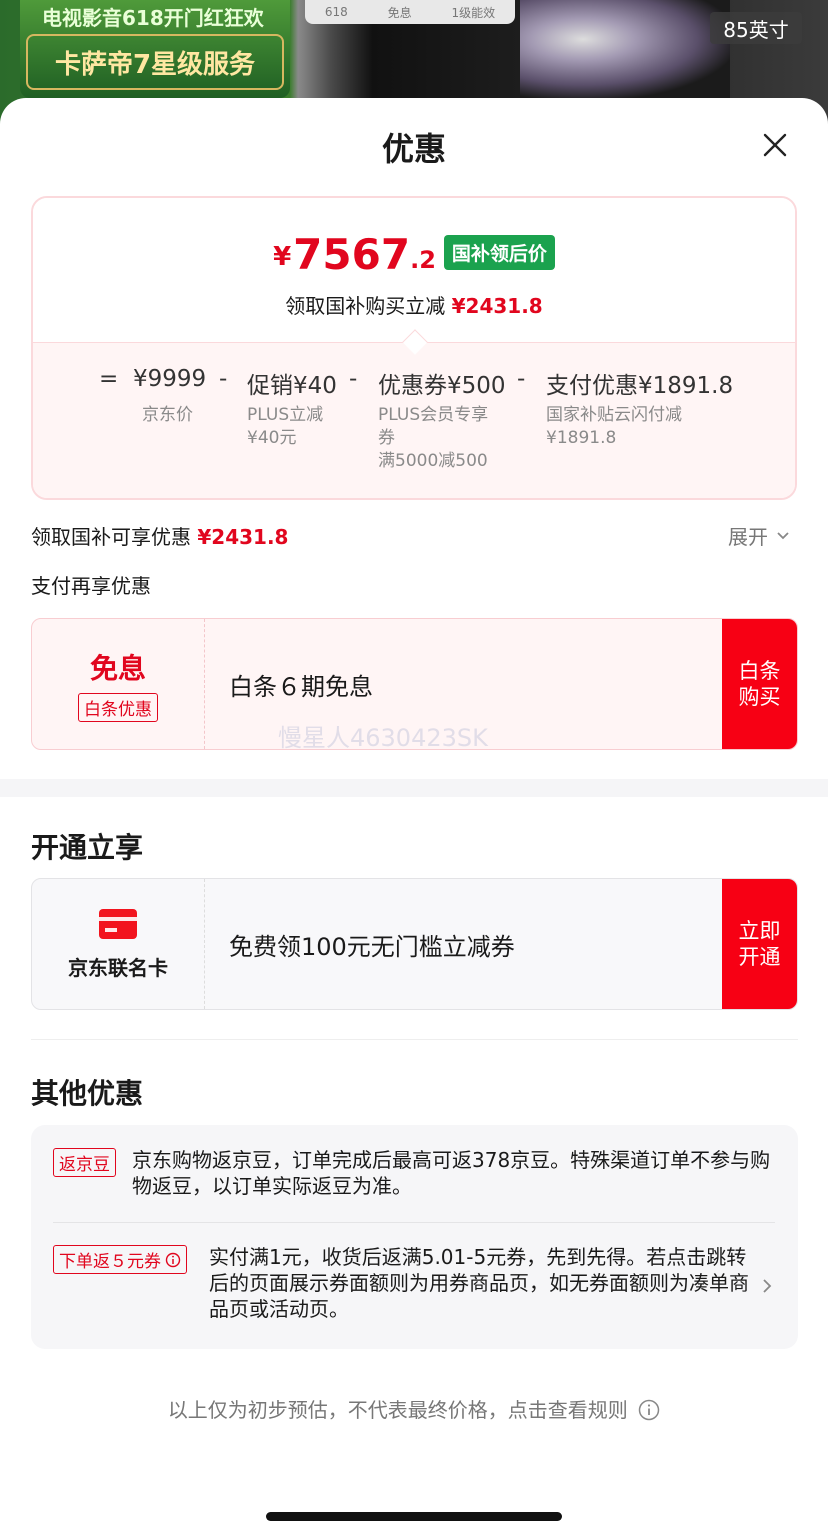 This screenshot has width=828, height=1537. Describe the element at coordinates (414, 1039) in the screenshot. I see `divider` at that location.